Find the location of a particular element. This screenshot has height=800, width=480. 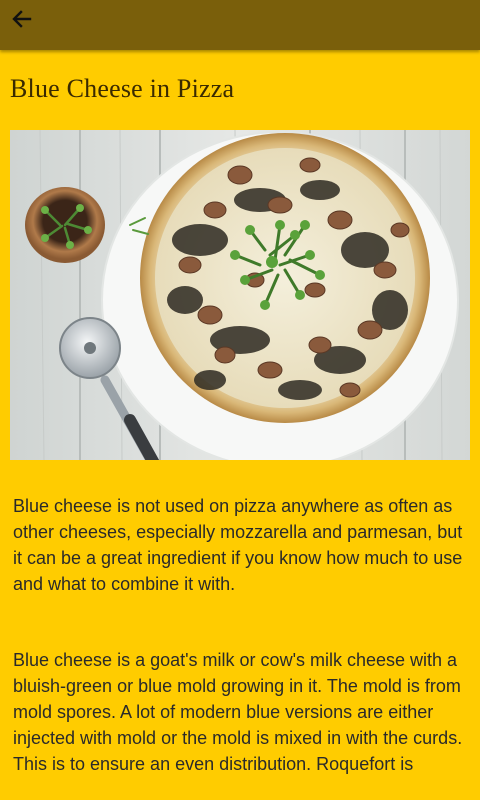

back-button is located at coordinates (22, 19).